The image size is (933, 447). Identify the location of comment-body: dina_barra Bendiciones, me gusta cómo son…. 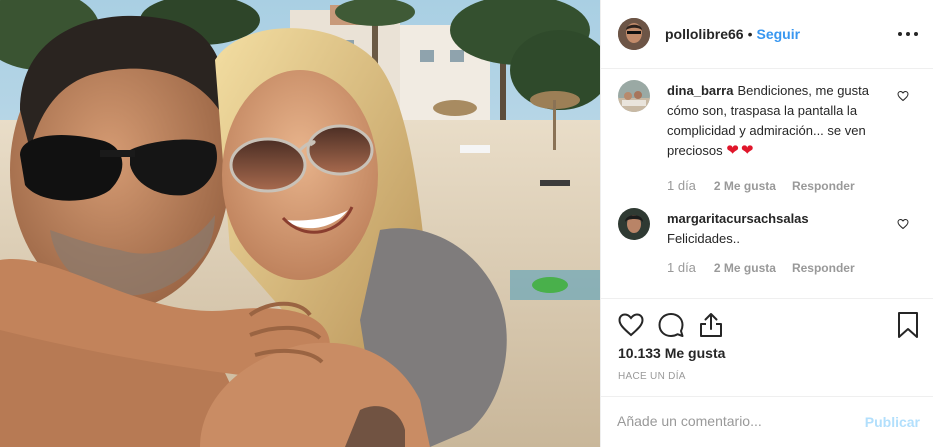
(782, 121).